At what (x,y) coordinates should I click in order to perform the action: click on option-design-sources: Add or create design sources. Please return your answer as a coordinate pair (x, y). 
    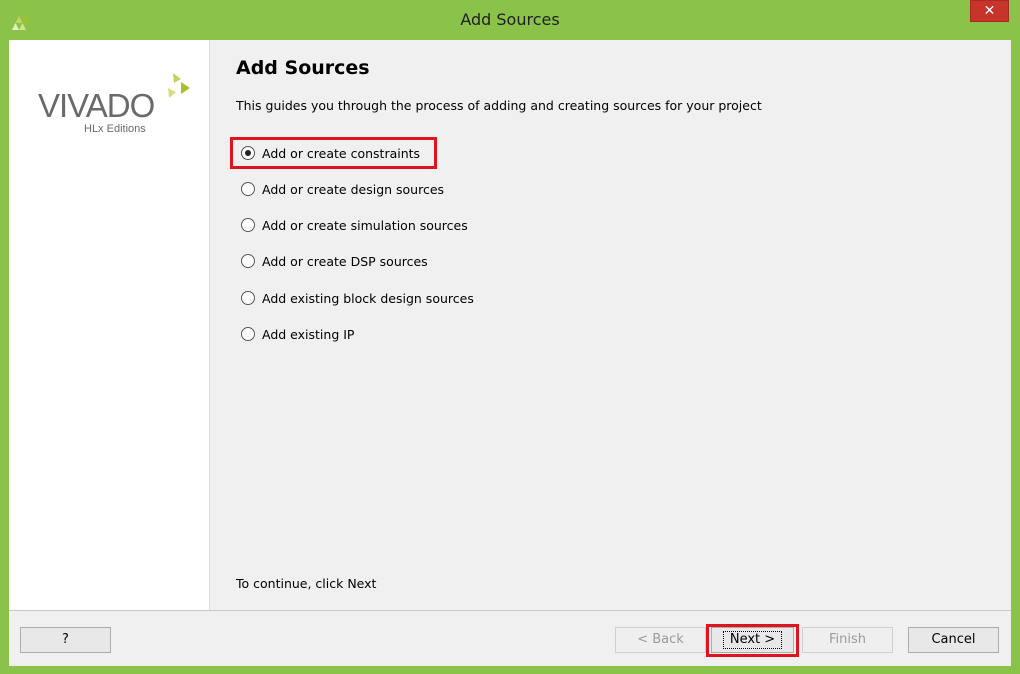
    Looking at the image, I should click on (342, 189).